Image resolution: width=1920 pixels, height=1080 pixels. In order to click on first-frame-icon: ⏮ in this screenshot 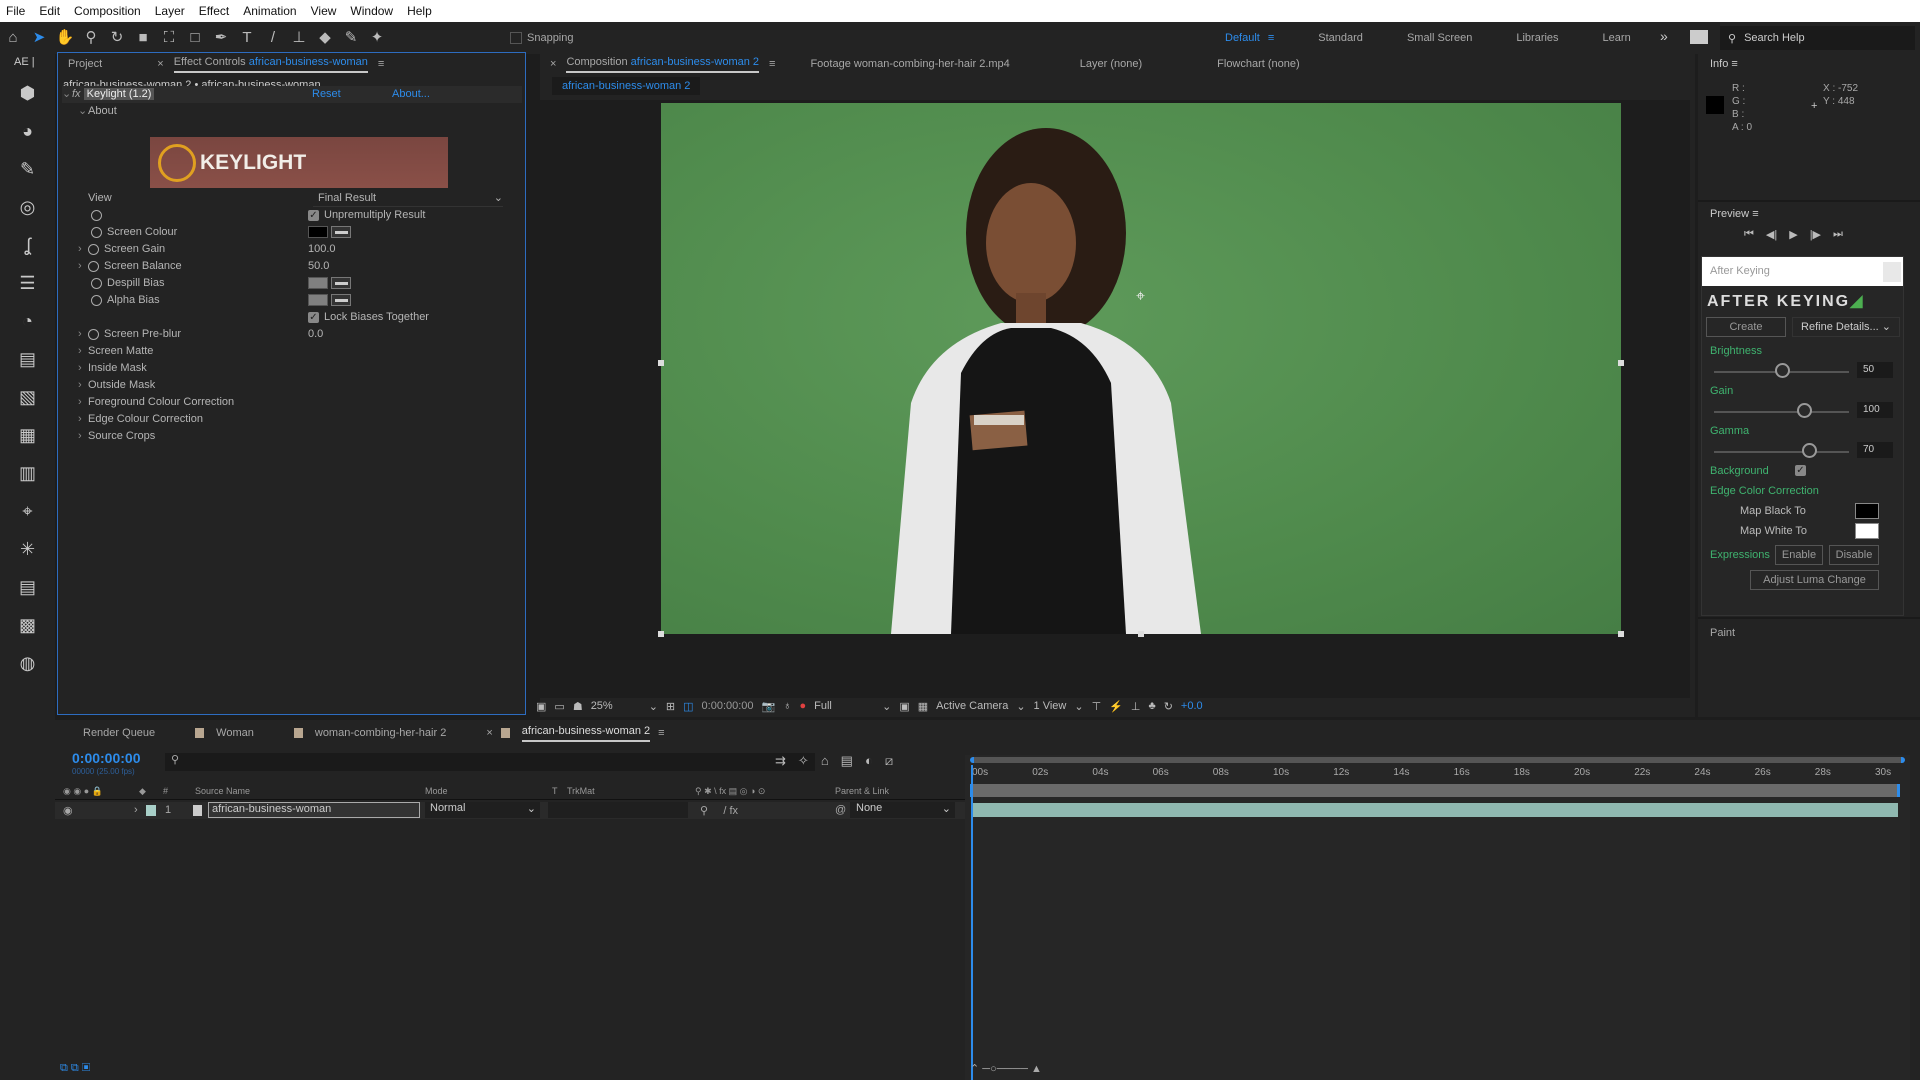, I will do `click(1749, 234)`.